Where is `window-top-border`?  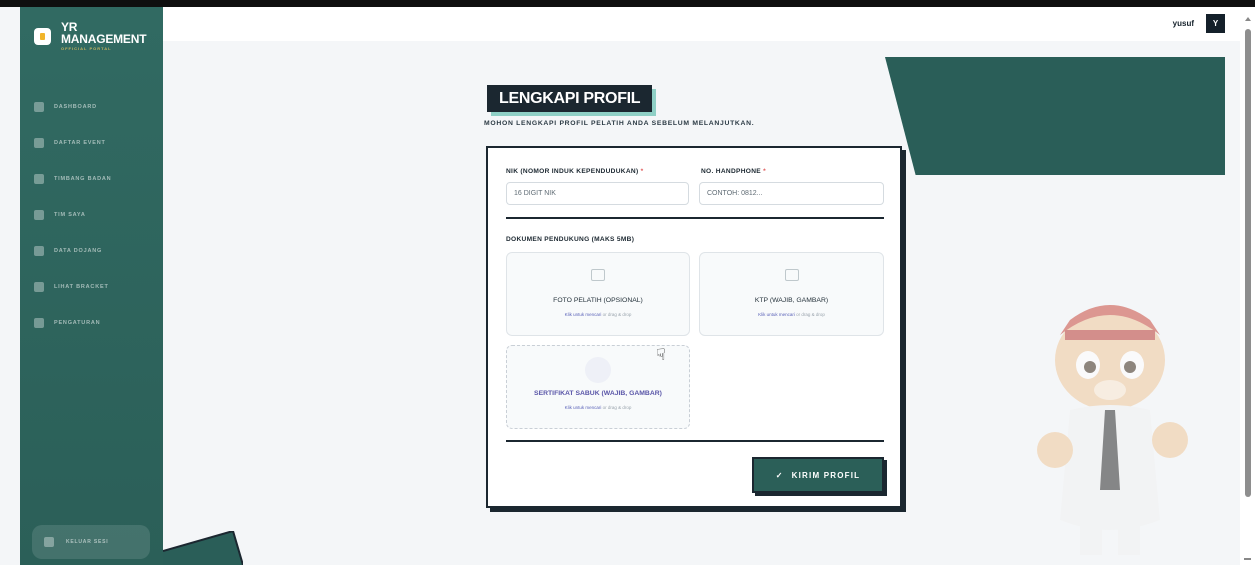 window-top-border is located at coordinates (627, 3).